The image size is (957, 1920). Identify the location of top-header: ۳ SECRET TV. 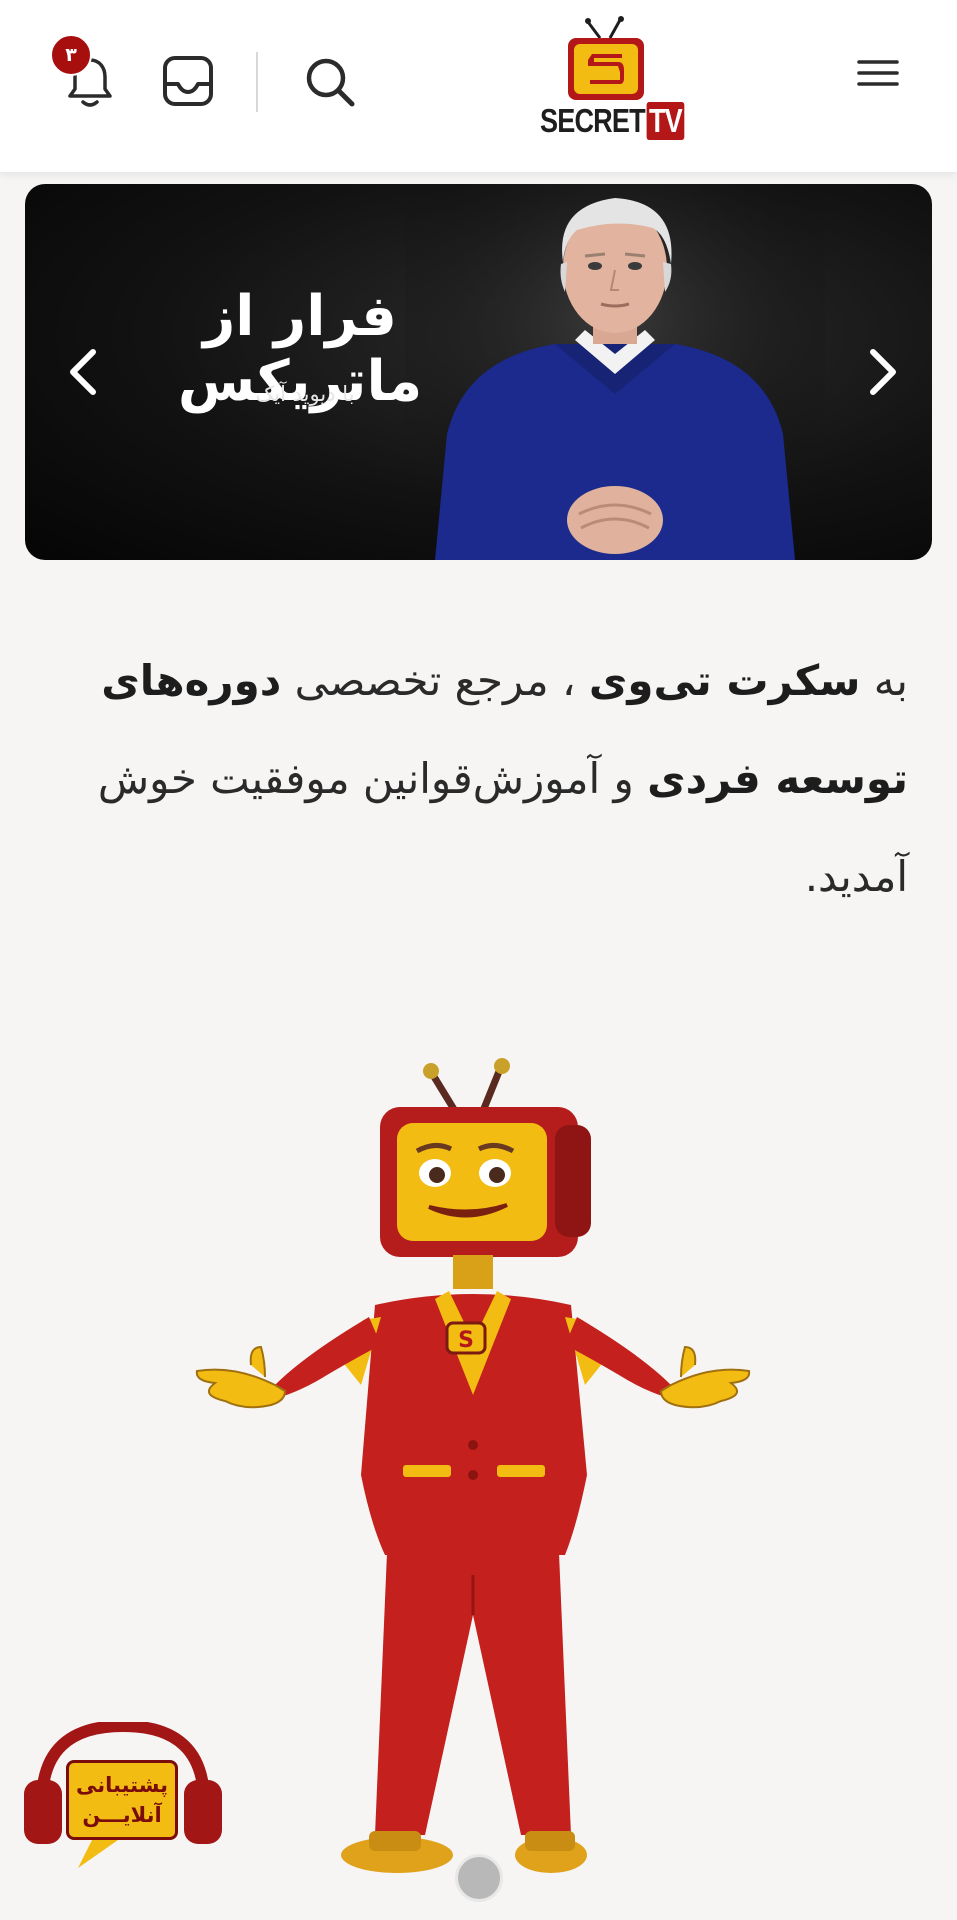
(478, 86).